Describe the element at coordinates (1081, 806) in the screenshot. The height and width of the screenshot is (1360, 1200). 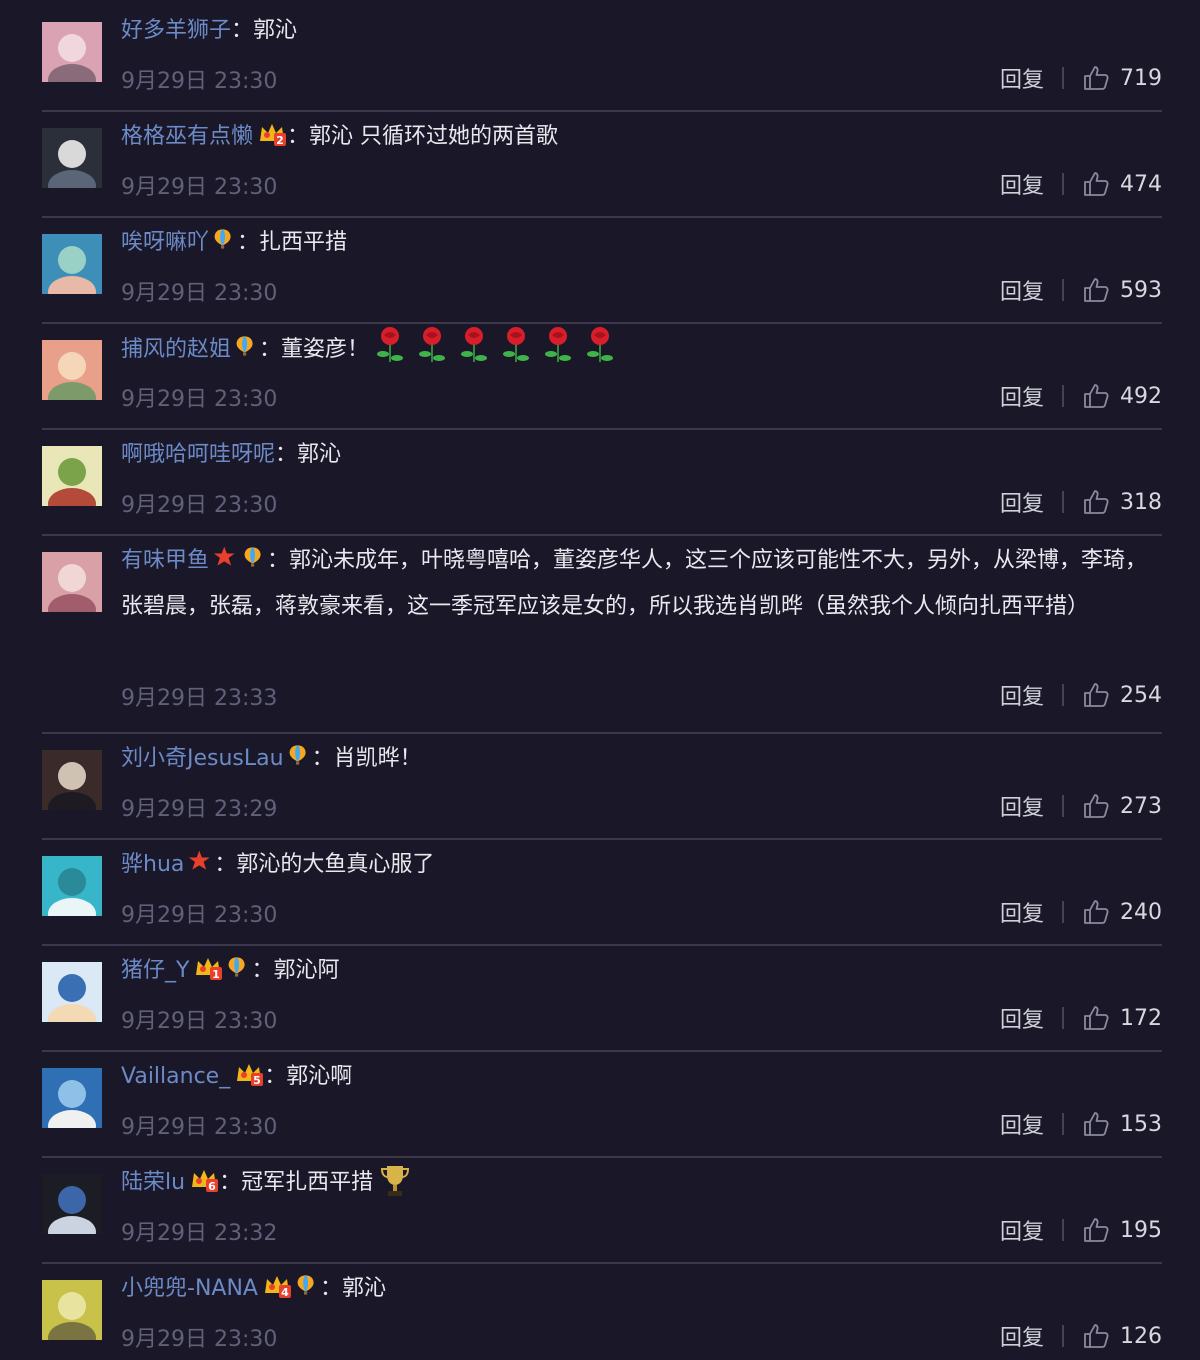
I see `comment-actions: 回复 273` at that location.